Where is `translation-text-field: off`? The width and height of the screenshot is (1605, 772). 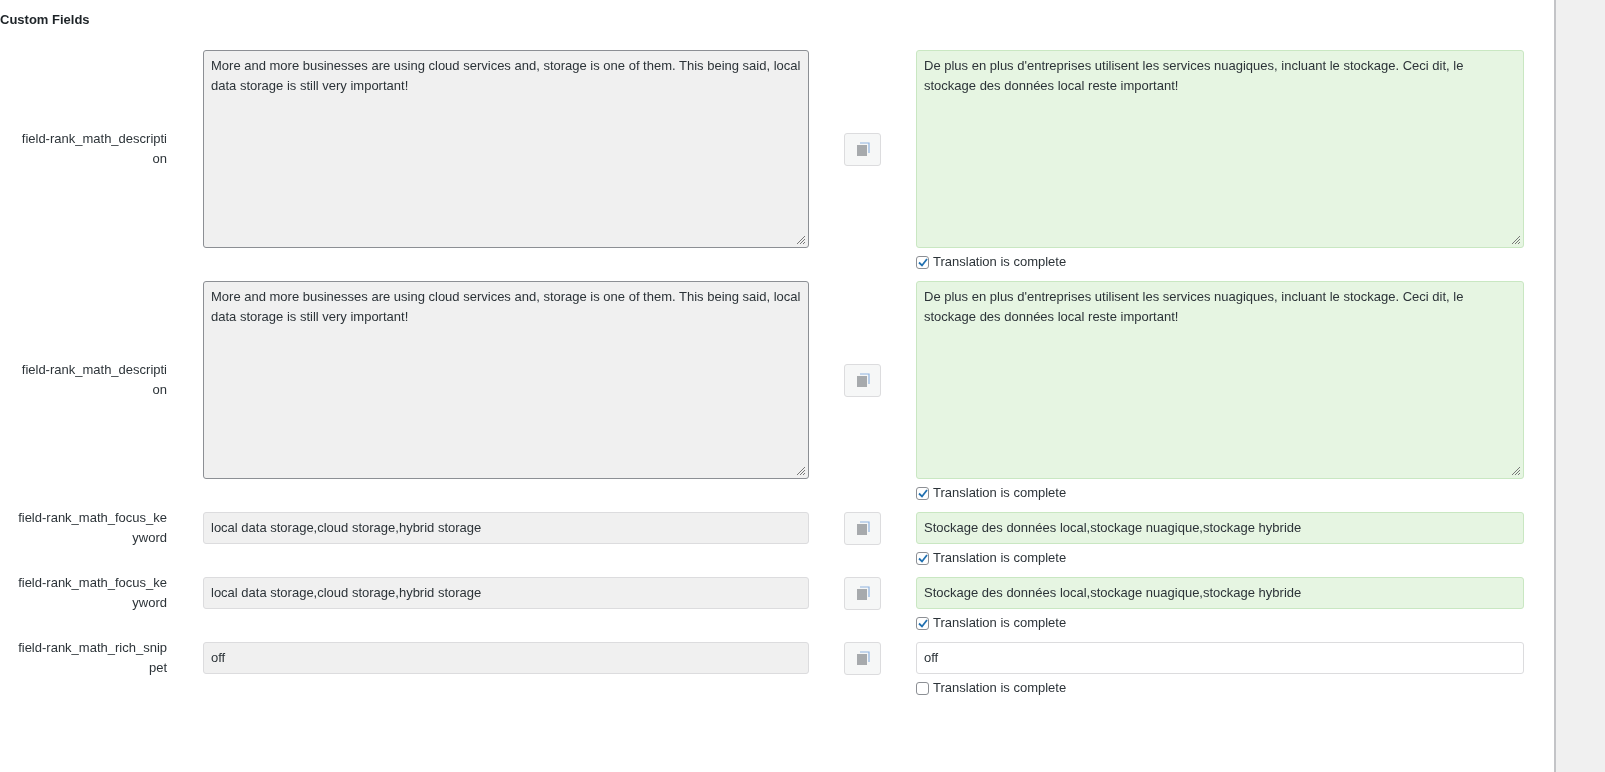
translation-text-field: off is located at coordinates (1220, 658).